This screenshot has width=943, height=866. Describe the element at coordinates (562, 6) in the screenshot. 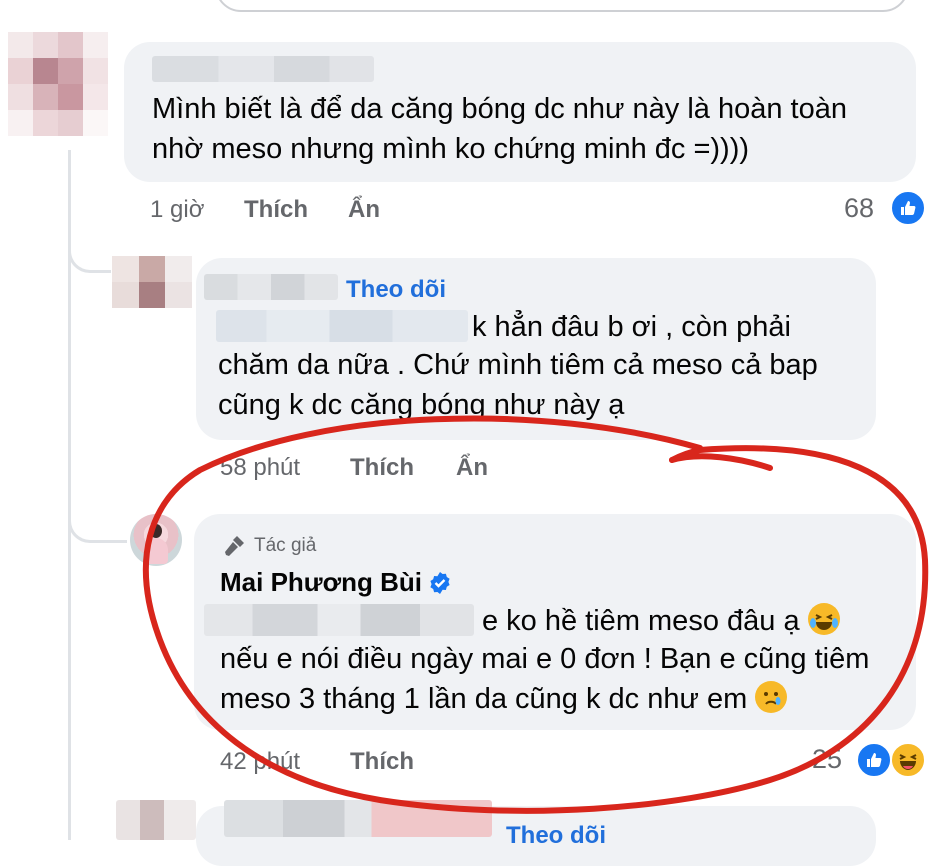

I see `comment-input-box` at that location.